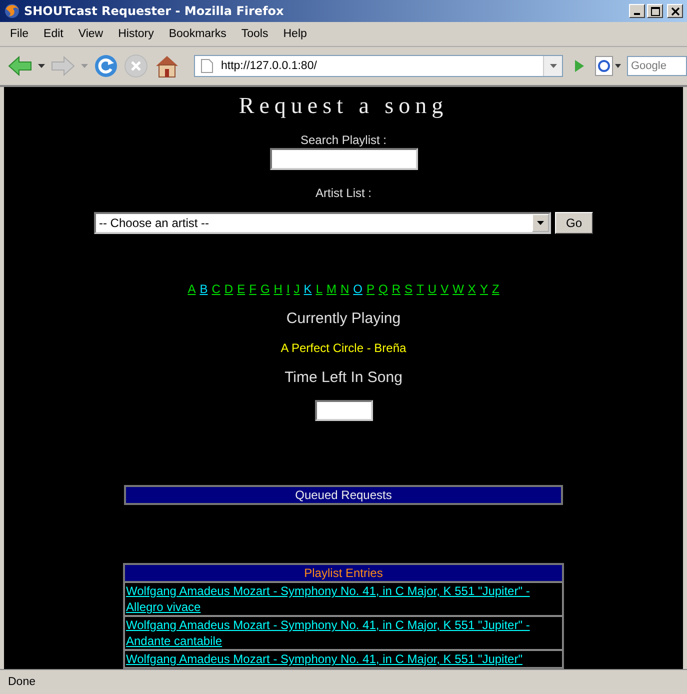 This screenshot has width=687, height=694. What do you see at coordinates (343, 377) in the screenshot?
I see `time-left-heading: Time Left In Song` at bounding box center [343, 377].